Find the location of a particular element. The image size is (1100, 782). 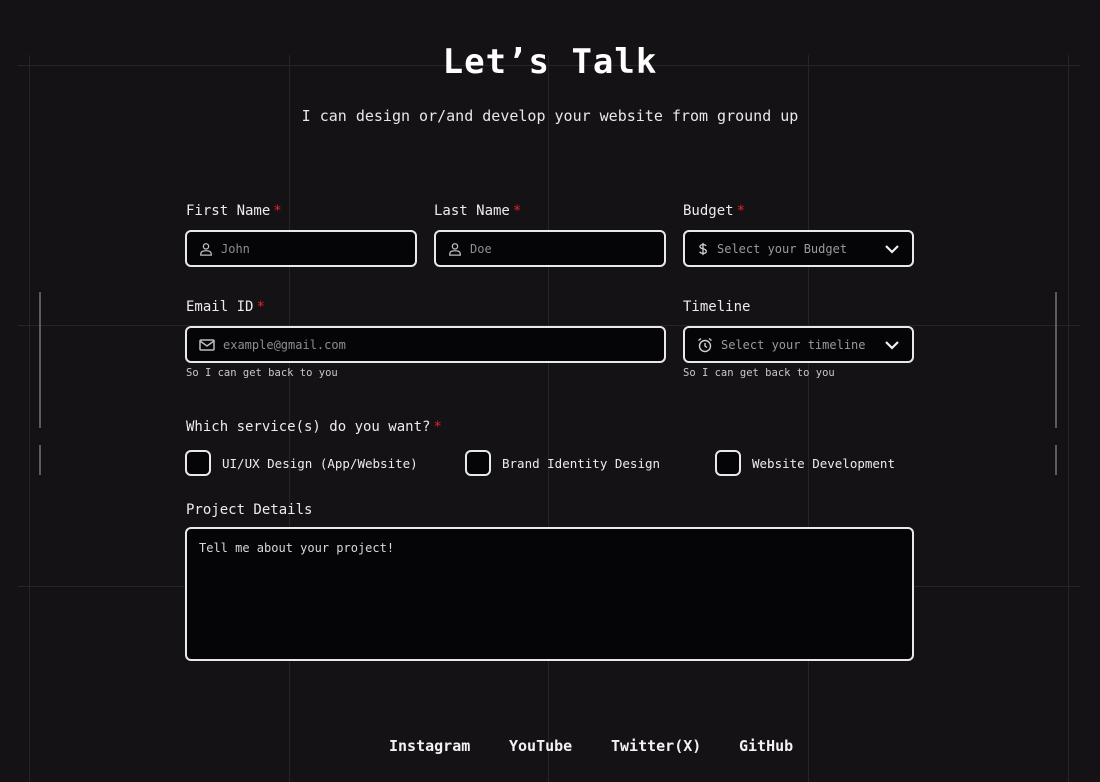

youtube-link: YouTube is located at coordinates (540, 746).